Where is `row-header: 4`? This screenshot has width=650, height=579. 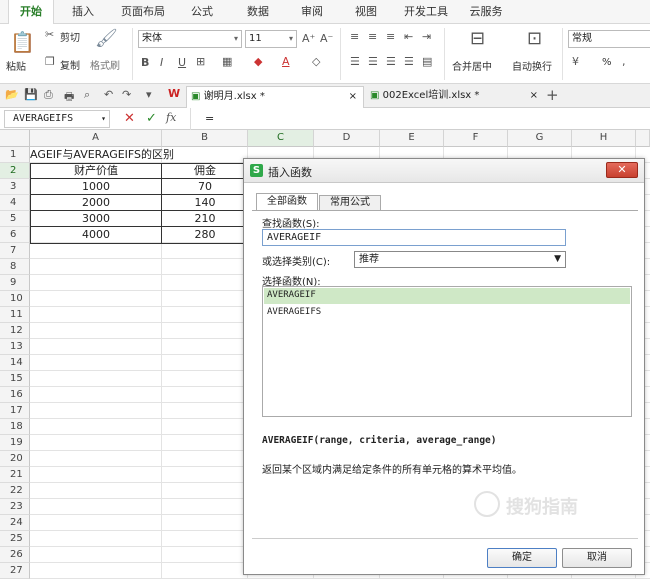
row-header: 4 is located at coordinates (15, 203).